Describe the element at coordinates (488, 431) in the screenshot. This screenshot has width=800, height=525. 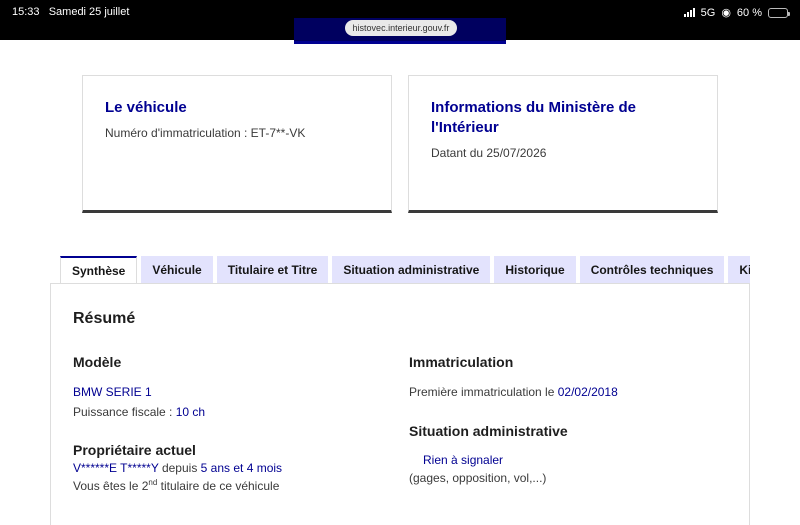
I see `admin-heading: Situation administrative` at that location.